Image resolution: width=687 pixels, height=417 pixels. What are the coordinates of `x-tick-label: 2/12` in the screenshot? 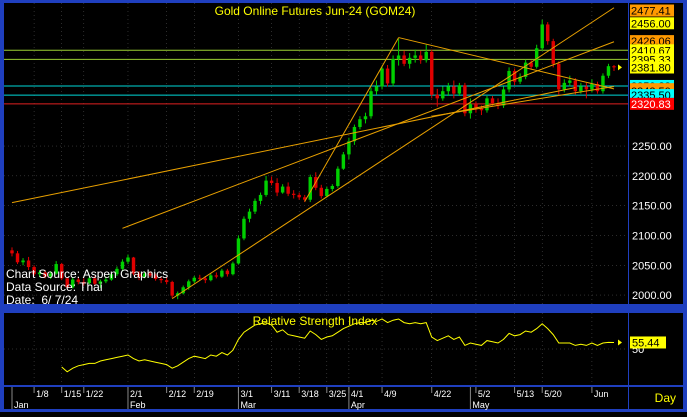 It's located at (178, 394).